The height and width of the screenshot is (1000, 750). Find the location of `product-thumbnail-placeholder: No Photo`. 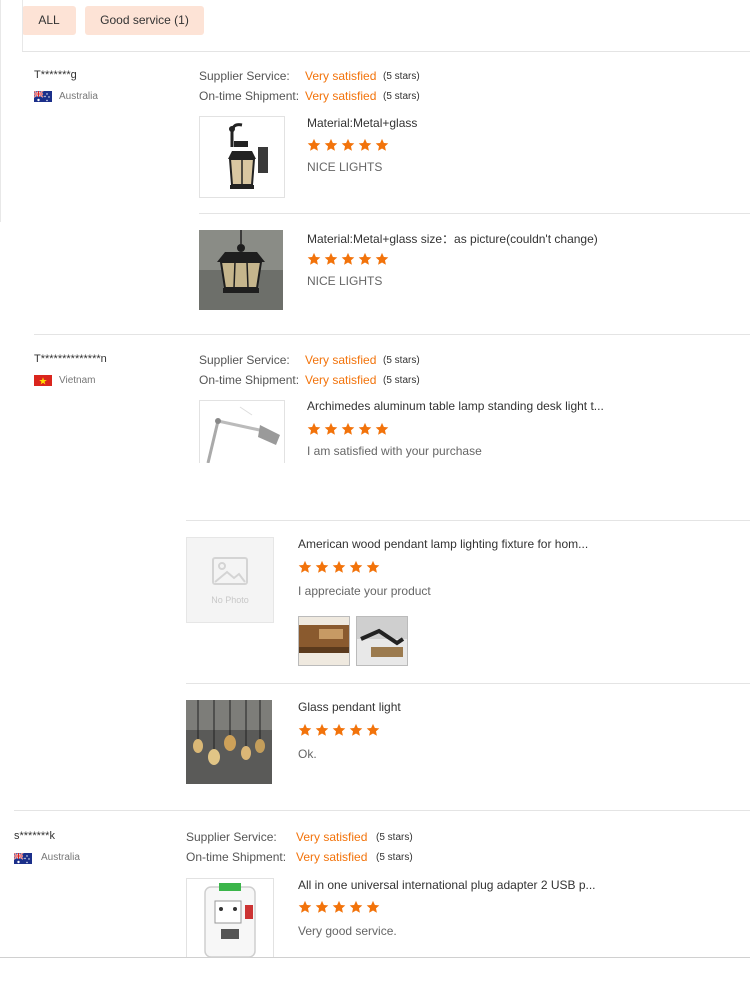

product-thumbnail-placeholder: No Photo is located at coordinates (230, 580).